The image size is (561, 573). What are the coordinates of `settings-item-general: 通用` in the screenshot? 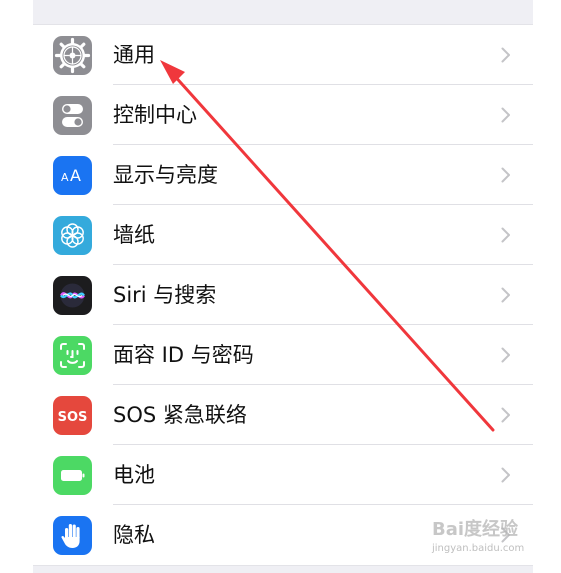 It's located at (283, 55).